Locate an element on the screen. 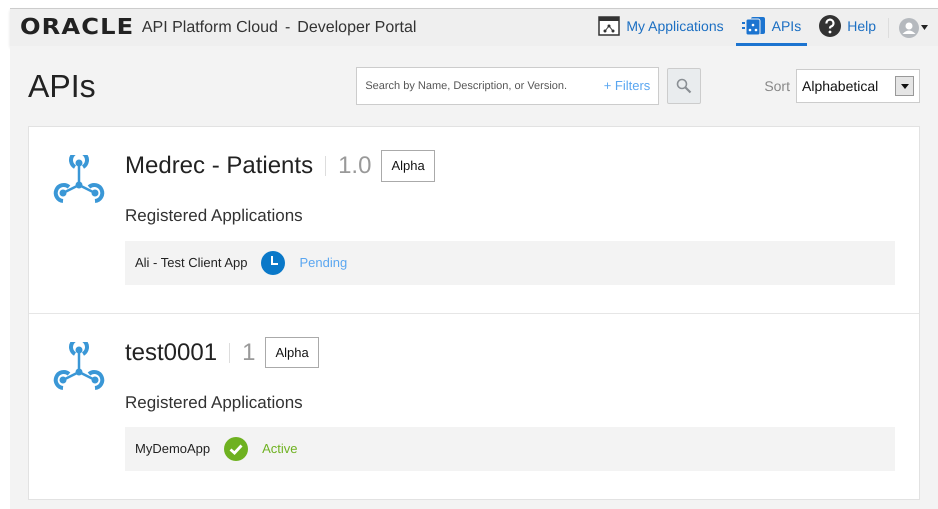 The height and width of the screenshot is (509, 938). application-name: MyDemoApp is located at coordinates (172, 449).